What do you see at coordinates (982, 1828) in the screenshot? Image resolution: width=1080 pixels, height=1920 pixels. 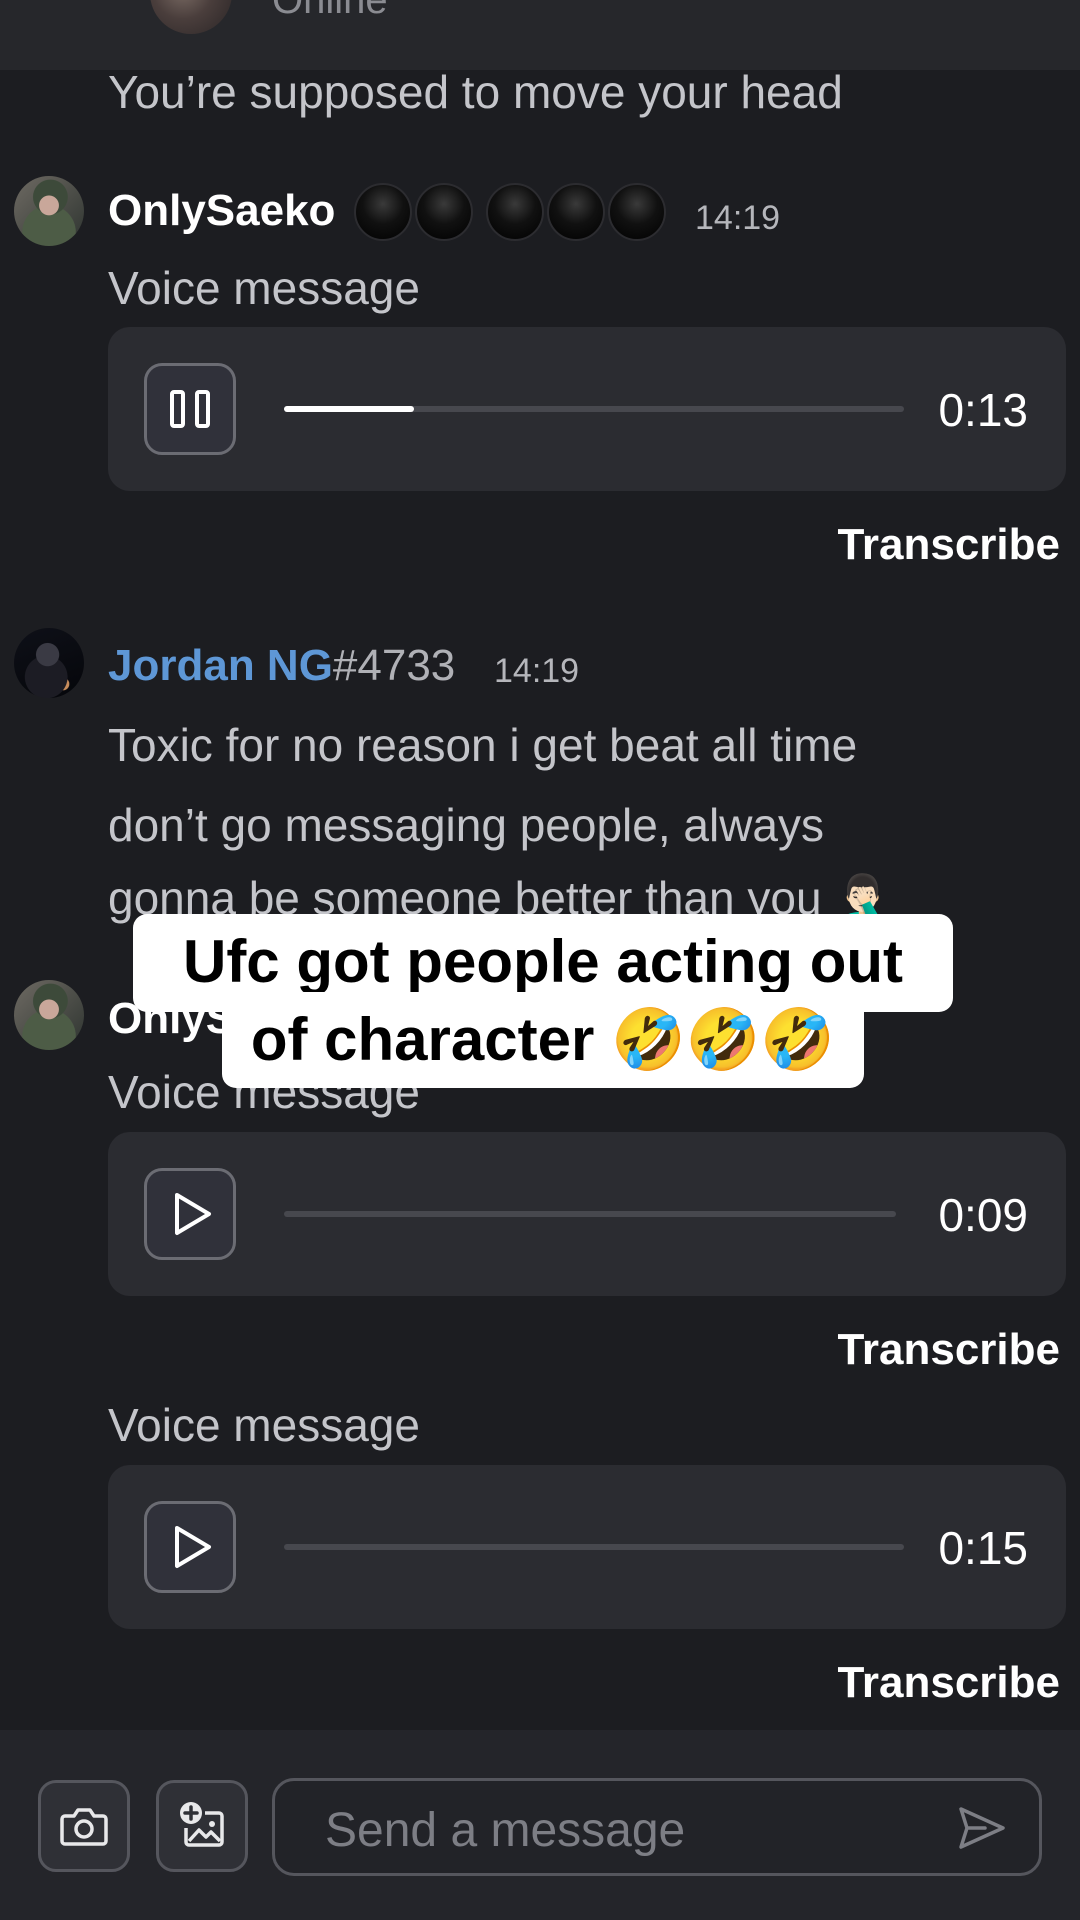 I see `send-icon` at bounding box center [982, 1828].